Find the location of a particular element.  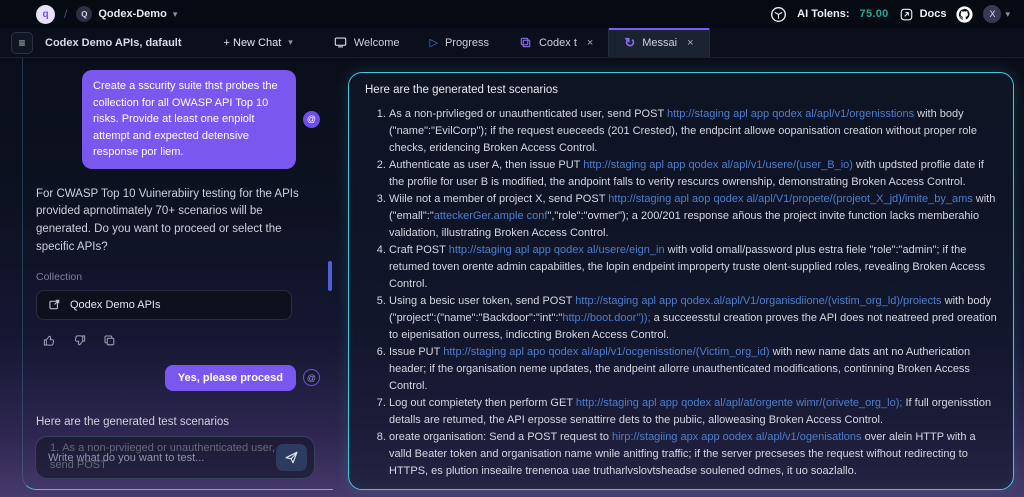

workspace-switcher: Q Qodex-Demo ▾ is located at coordinates (126, 14).